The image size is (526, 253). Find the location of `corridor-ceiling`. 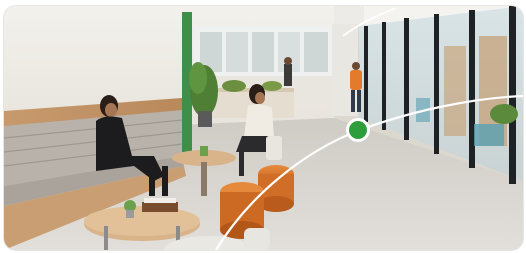

corridor-ceiling is located at coordinates (349, 16).